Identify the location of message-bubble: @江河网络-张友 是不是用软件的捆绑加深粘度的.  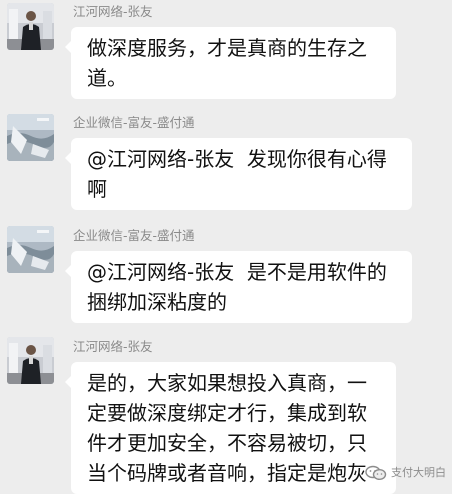
(238, 287).